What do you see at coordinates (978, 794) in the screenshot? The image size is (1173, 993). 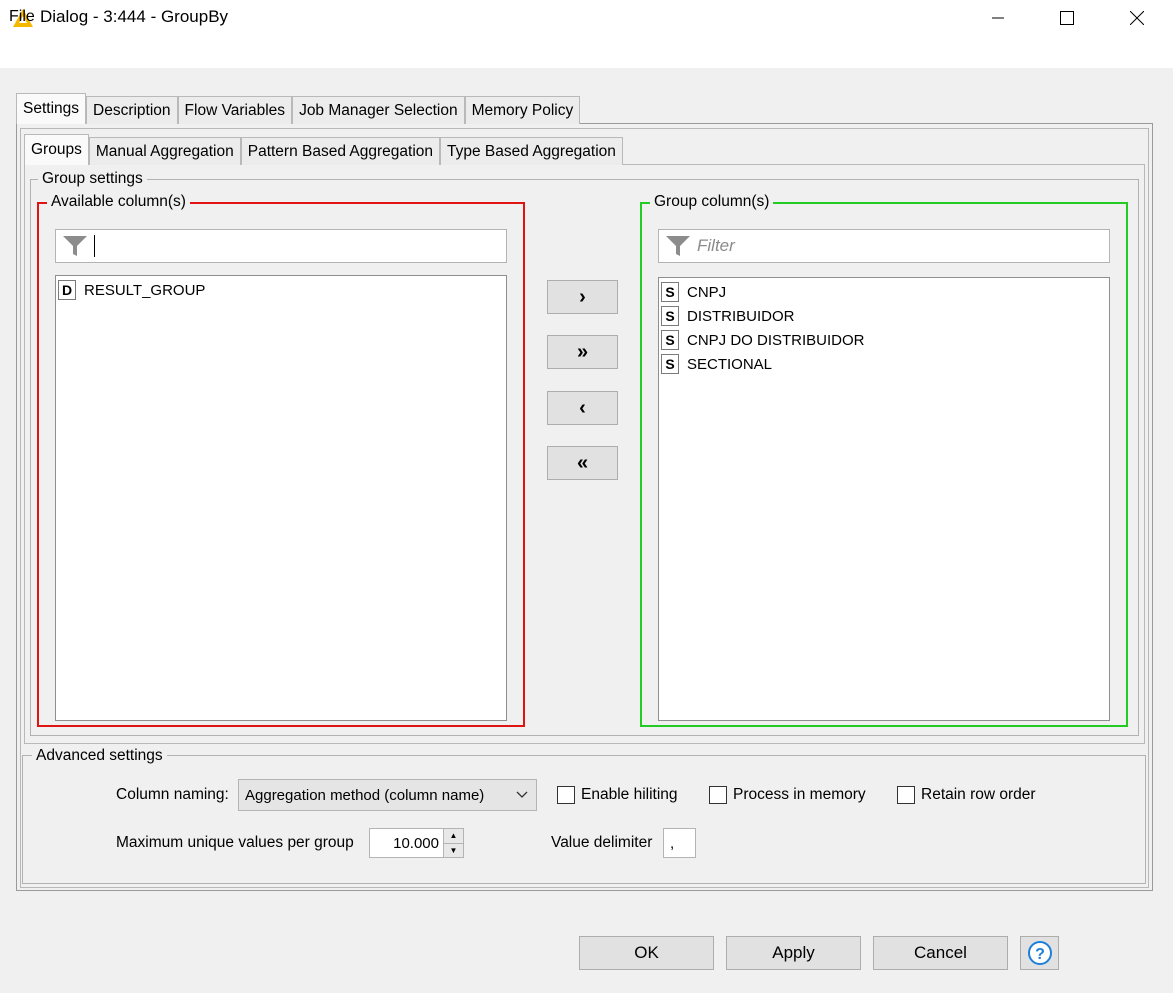 I see `retain-row-order-label: Retain row order` at bounding box center [978, 794].